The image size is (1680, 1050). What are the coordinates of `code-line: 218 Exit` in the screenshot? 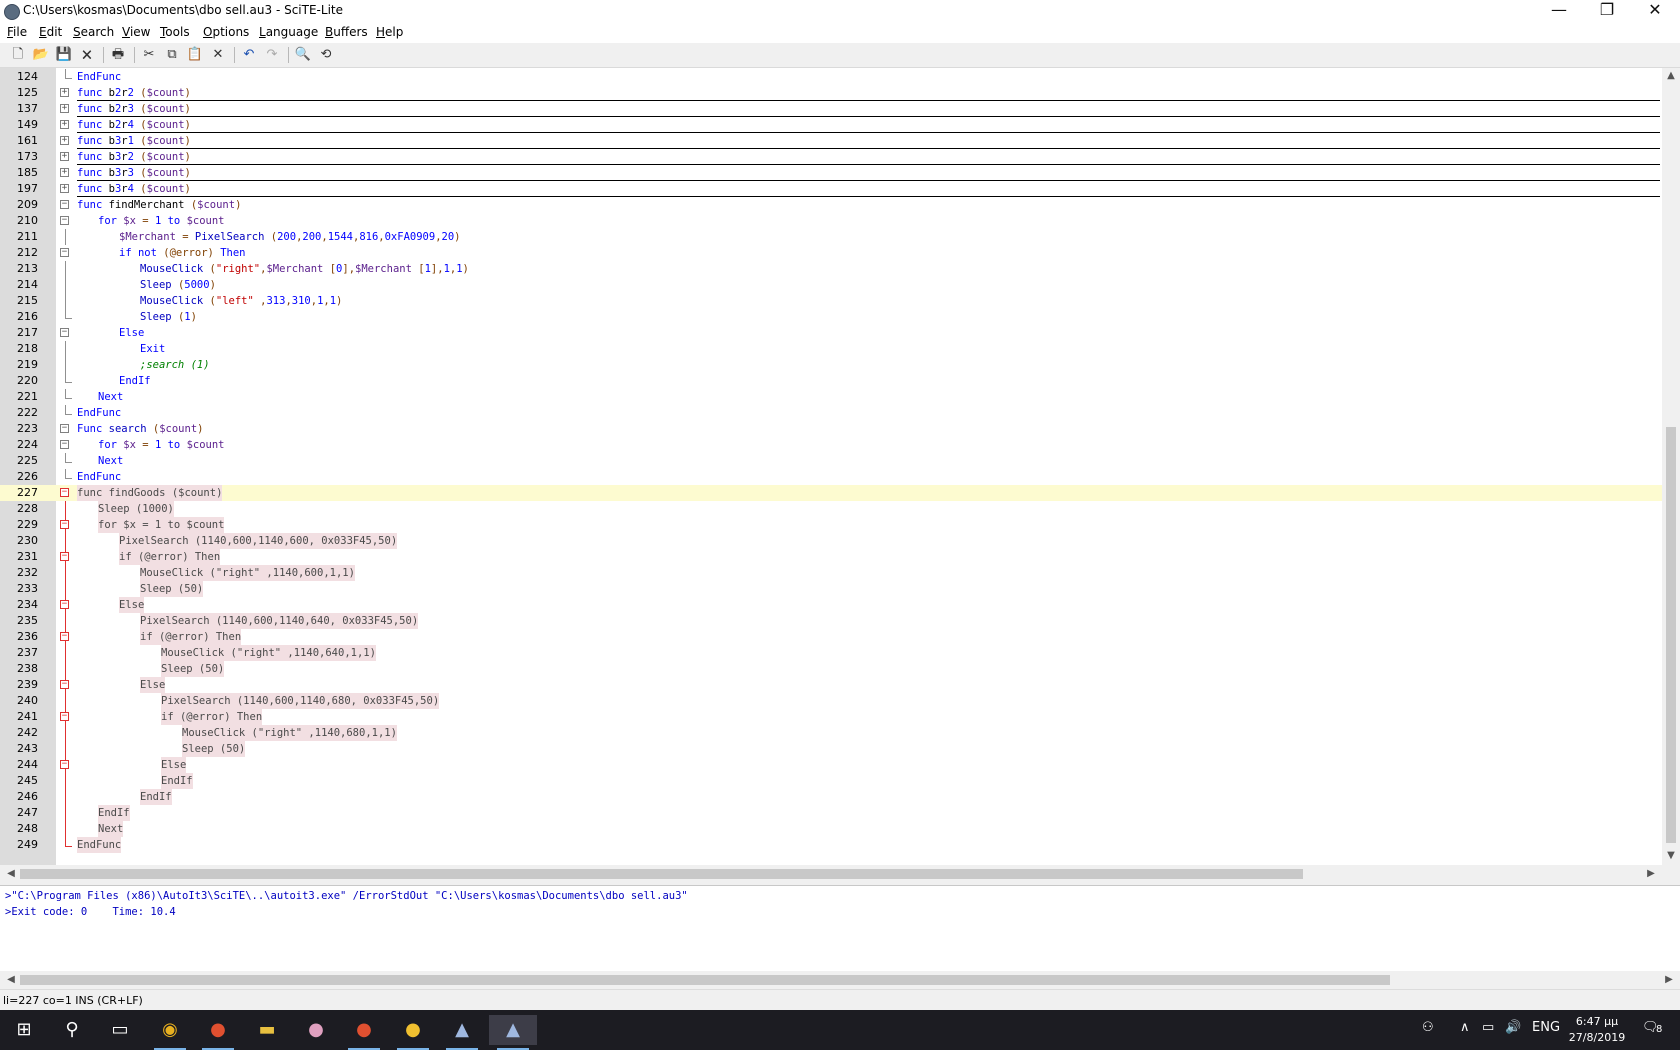 It's located at (831, 349).